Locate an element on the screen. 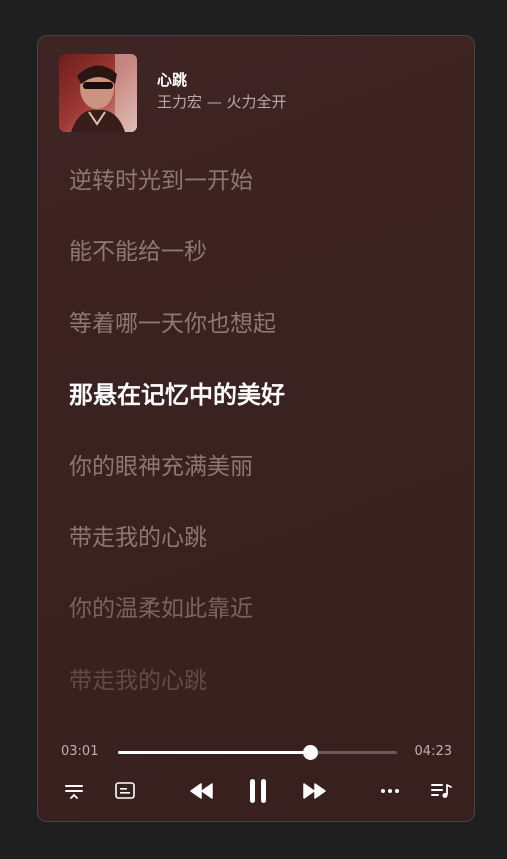 The width and height of the screenshot is (507, 859). next-button is located at coordinates (314, 791).